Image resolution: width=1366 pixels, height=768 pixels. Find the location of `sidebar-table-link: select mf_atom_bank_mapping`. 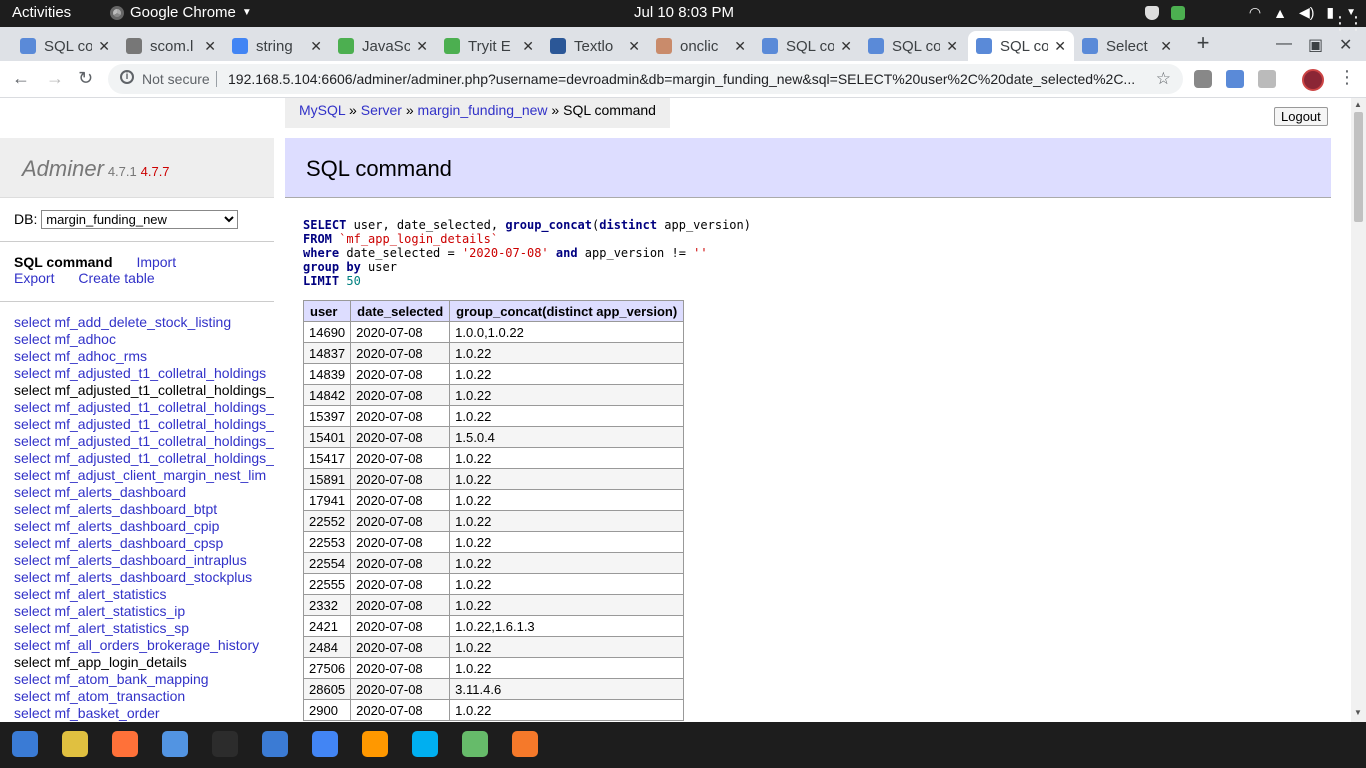

sidebar-table-link: select mf_atom_bank_mapping is located at coordinates (144, 679).